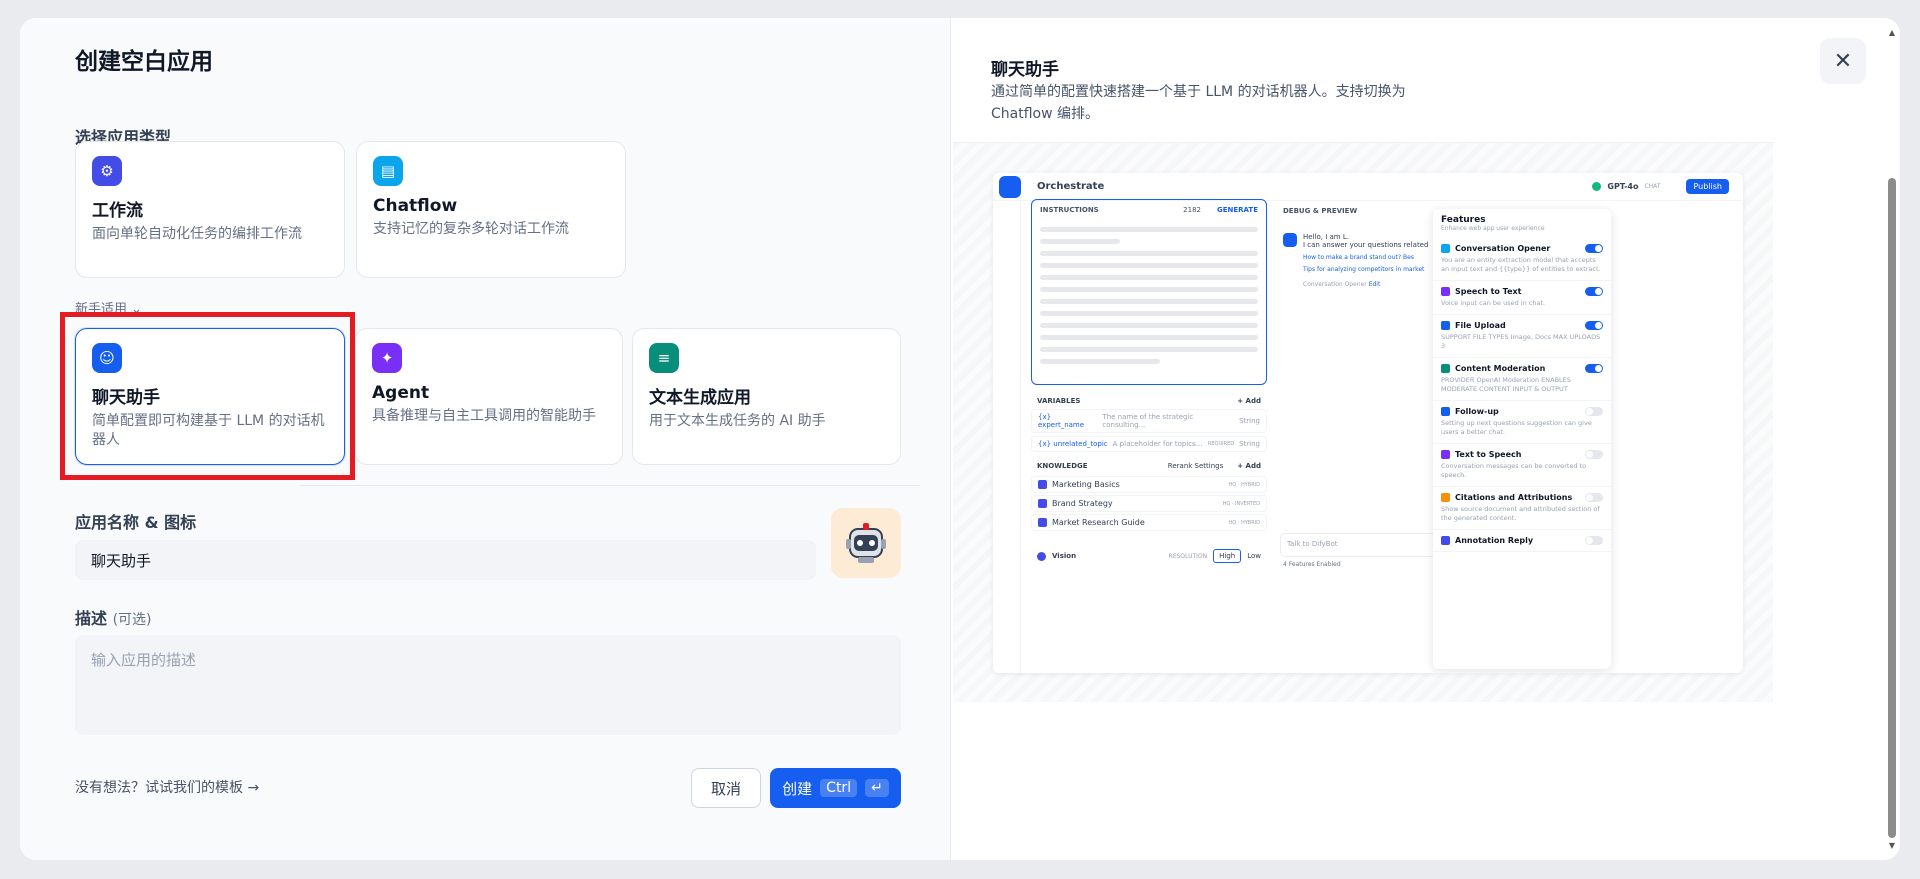 Image resolution: width=1920 pixels, height=879 pixels. What do you see at coordinates (664, 358) in the screenshot?
I see `text-generator-icon: ≡` at bounding box center [664, 358].